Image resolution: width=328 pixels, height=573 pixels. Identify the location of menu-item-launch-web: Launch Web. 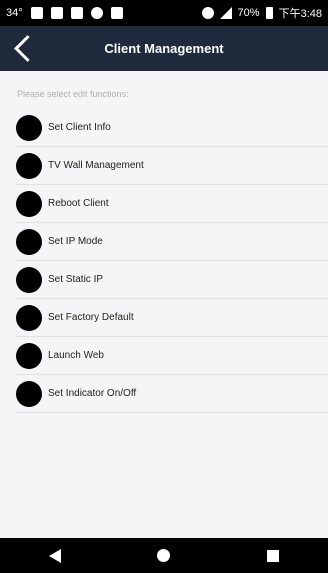
(172, 356).